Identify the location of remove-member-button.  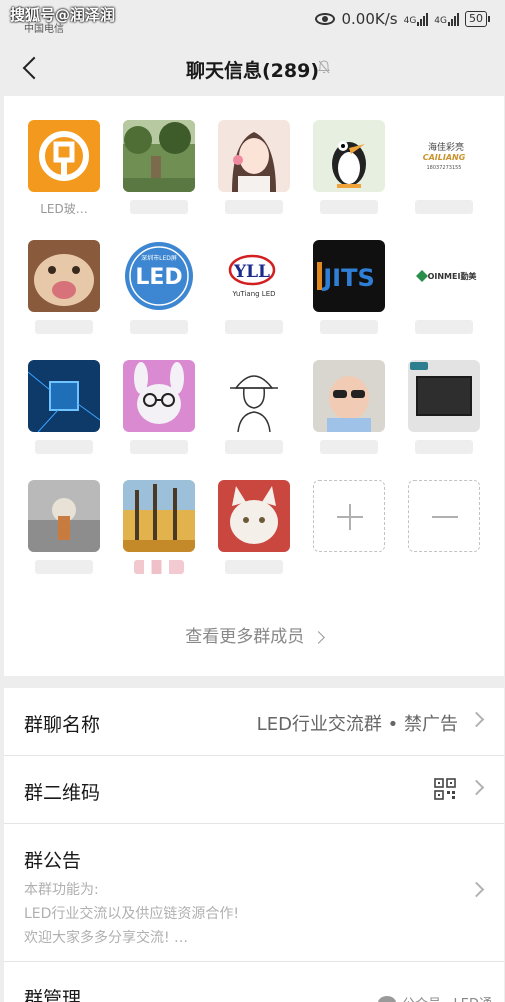
(444, 516).